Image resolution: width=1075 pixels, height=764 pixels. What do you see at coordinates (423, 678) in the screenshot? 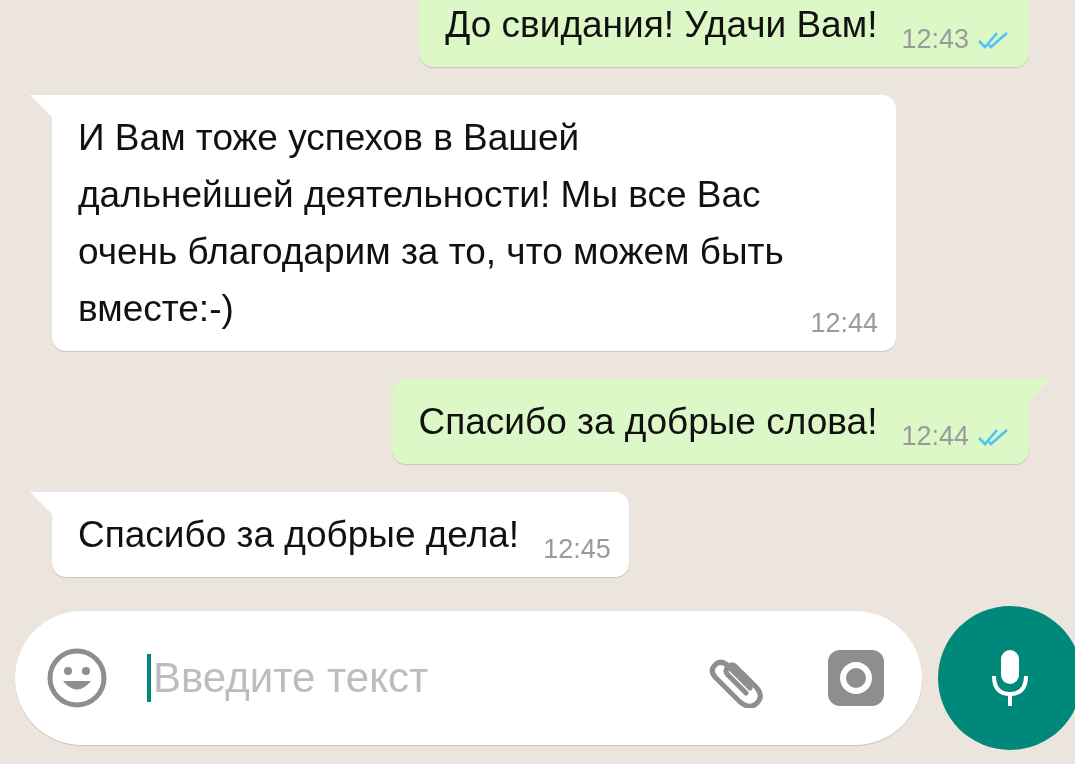
I see `message-input: Введите текст` at bounding box center [423, 678].